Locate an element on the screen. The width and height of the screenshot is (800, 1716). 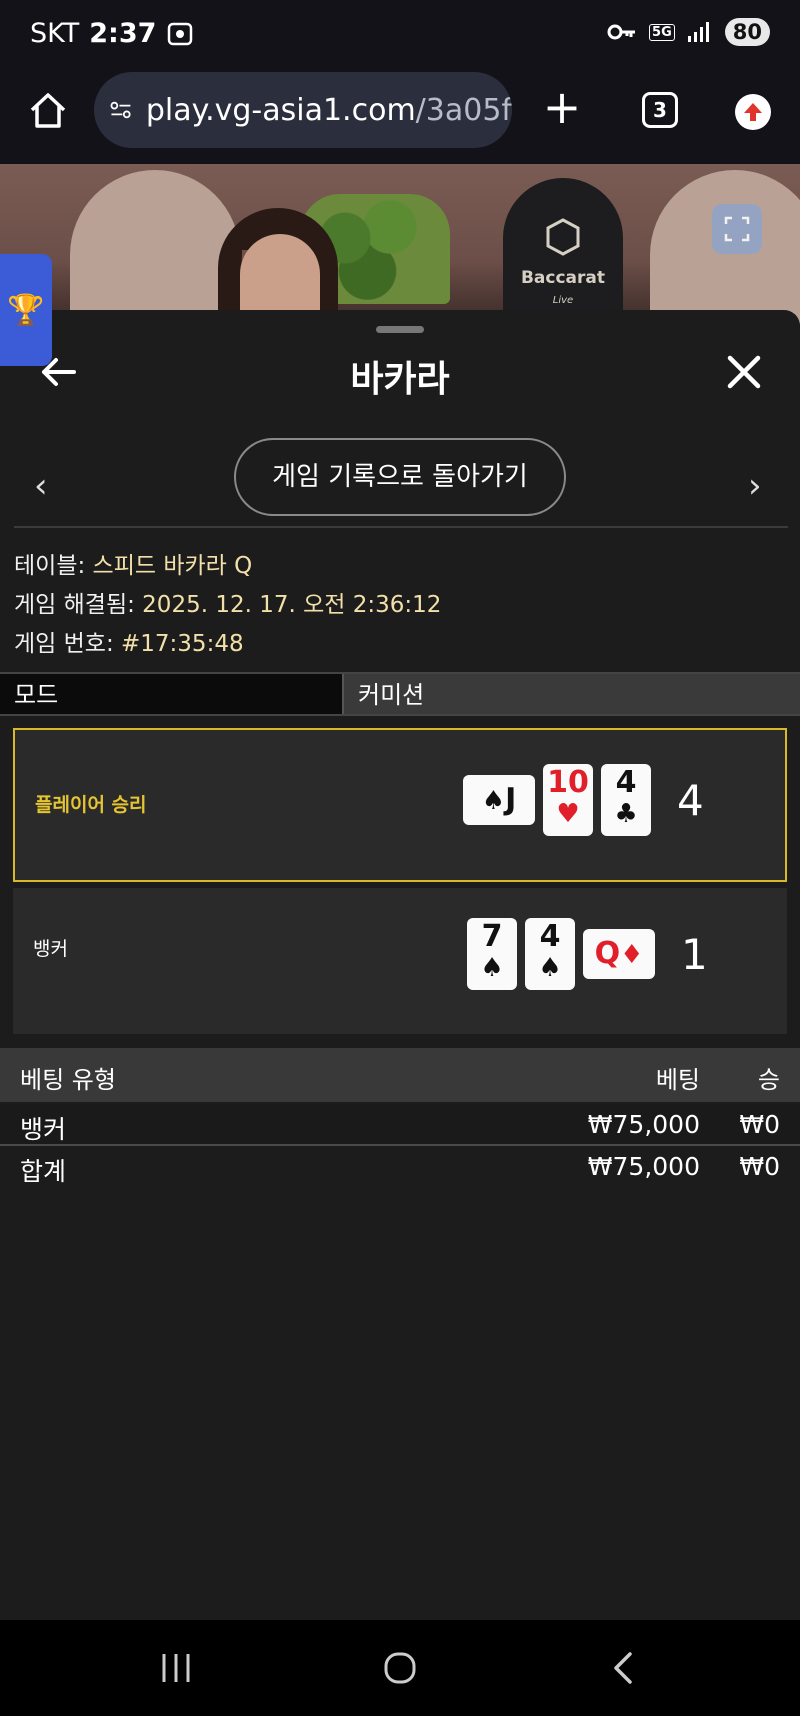
playing-card: 4 ♠ is located at coordinates (550, 954).